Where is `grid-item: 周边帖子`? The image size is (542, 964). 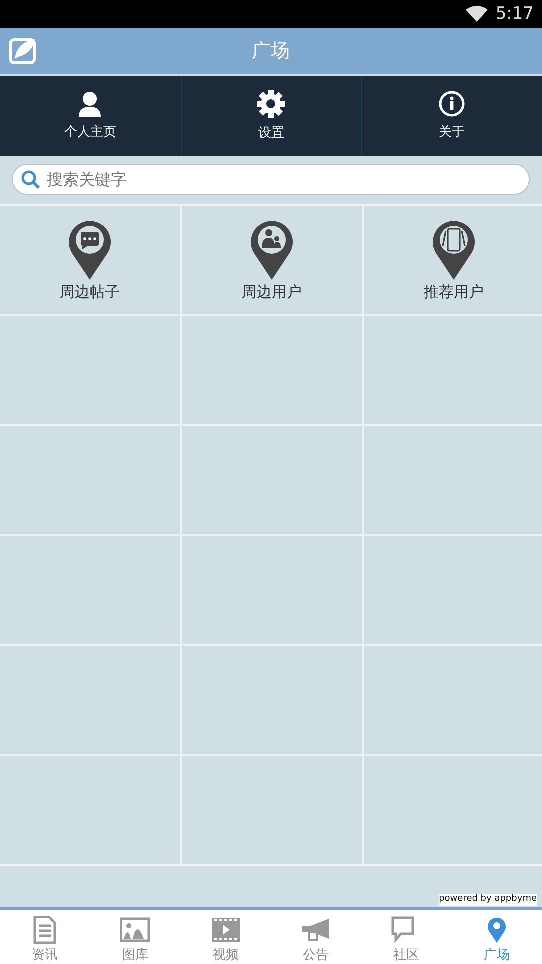 grid-item: 周边帖子 is located at coordinates (90, 260).